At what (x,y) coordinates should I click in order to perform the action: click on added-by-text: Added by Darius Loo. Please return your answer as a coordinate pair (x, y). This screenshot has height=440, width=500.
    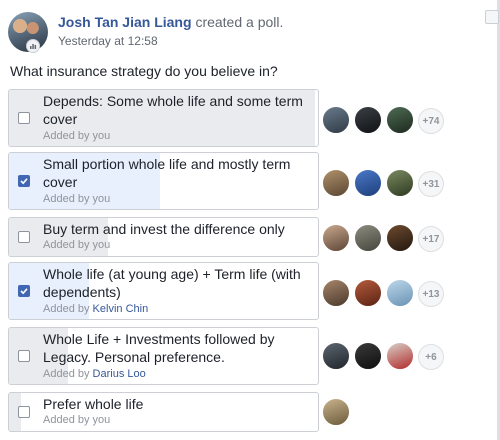
    Looking at the image, I should click on (94, 374).